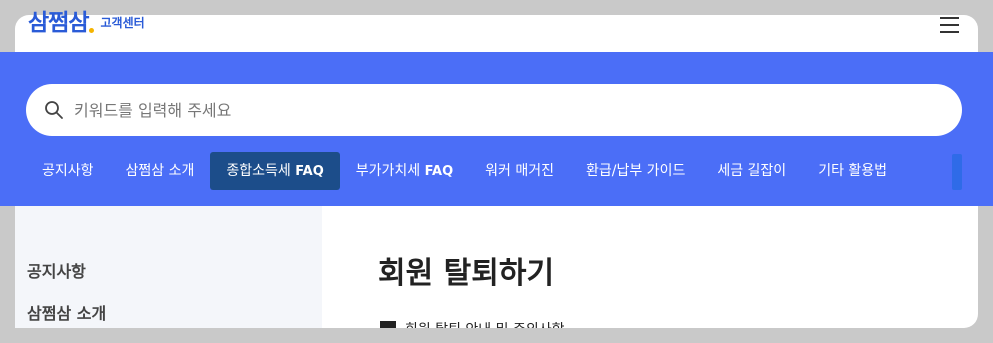  I want to click on tab-label: 기타 활용법, so click(853, 171).